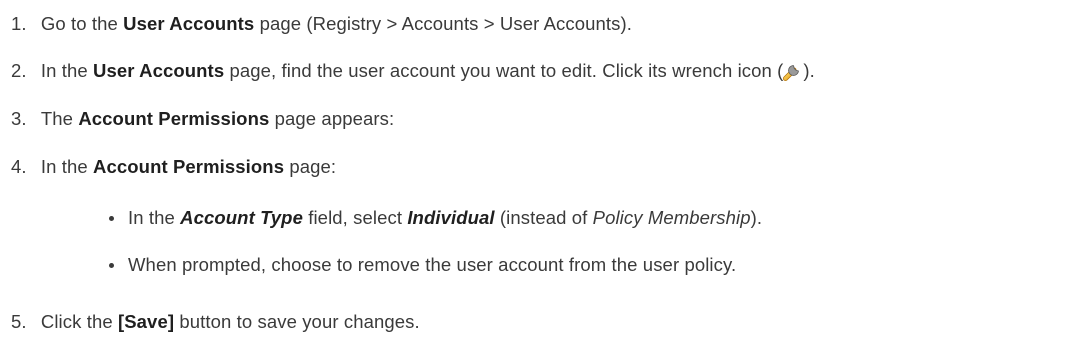 This screenshot has width=1068, height=364. I want to click on option-italic: Policy Membership, so click(671, 217).